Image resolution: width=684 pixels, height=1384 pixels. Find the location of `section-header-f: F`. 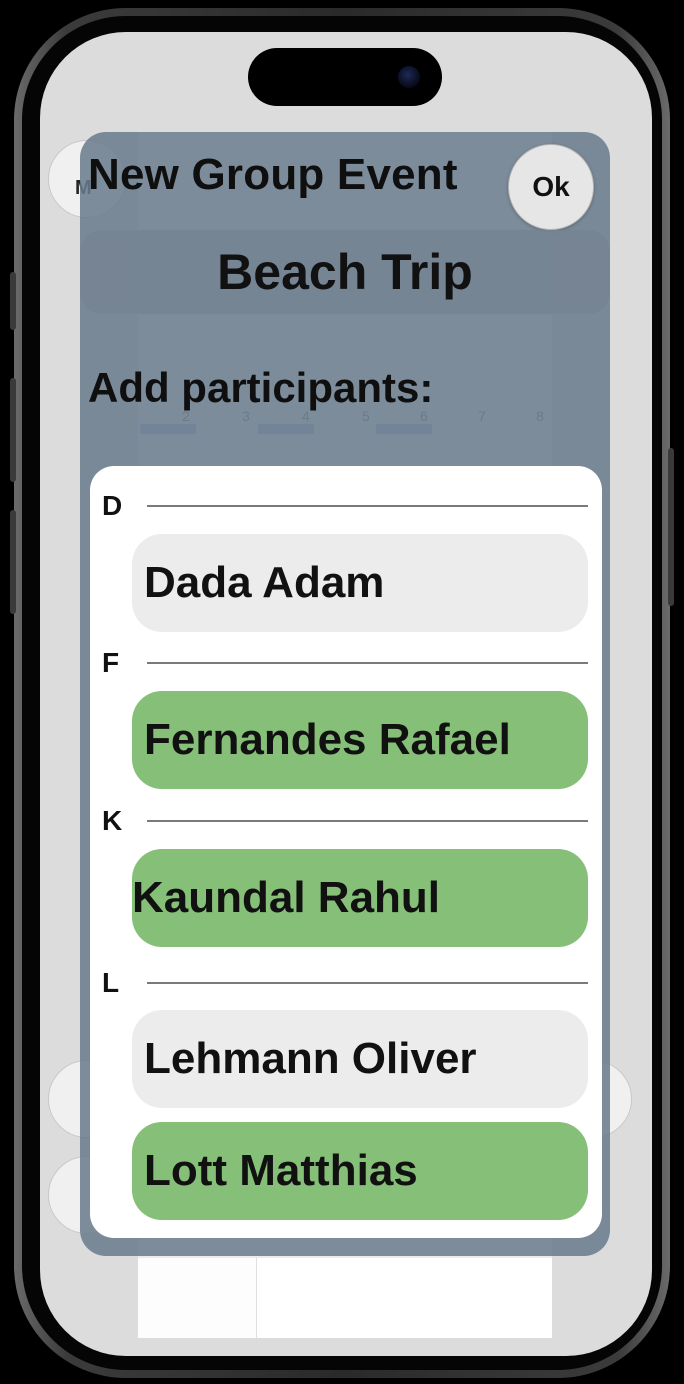

section-header-f: F is located at coordinates (346, 663).